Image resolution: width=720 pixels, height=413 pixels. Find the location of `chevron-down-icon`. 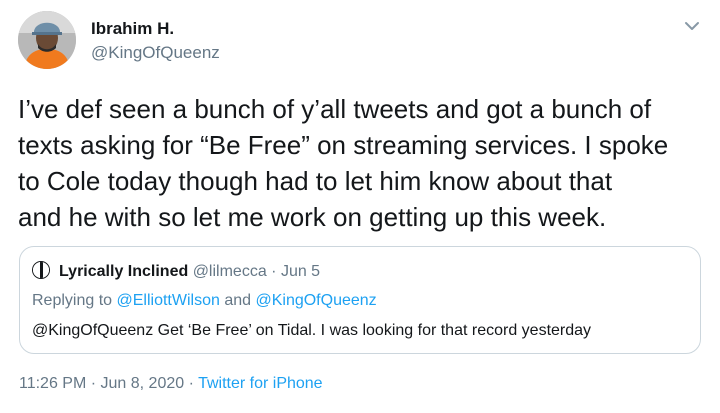

chevron-down-icon is located at coordinates (692, 26).